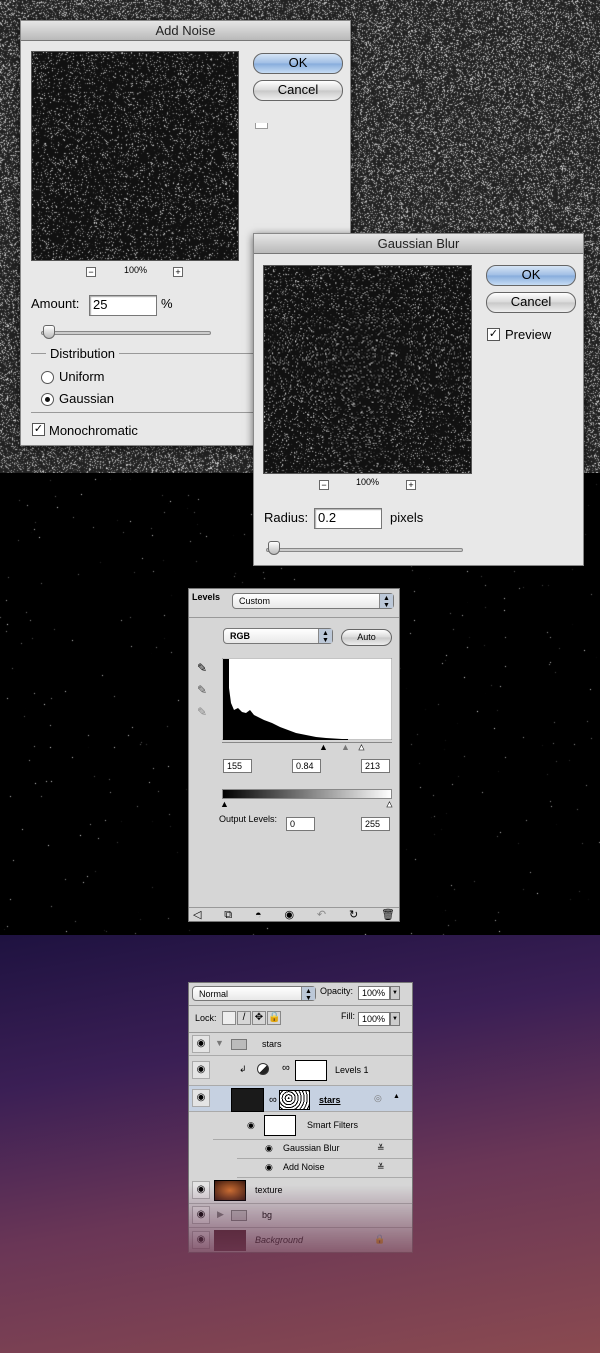  Describe the element at coordinates (167, 303) in the screenshot. I see `amount-unit: %` at that location.